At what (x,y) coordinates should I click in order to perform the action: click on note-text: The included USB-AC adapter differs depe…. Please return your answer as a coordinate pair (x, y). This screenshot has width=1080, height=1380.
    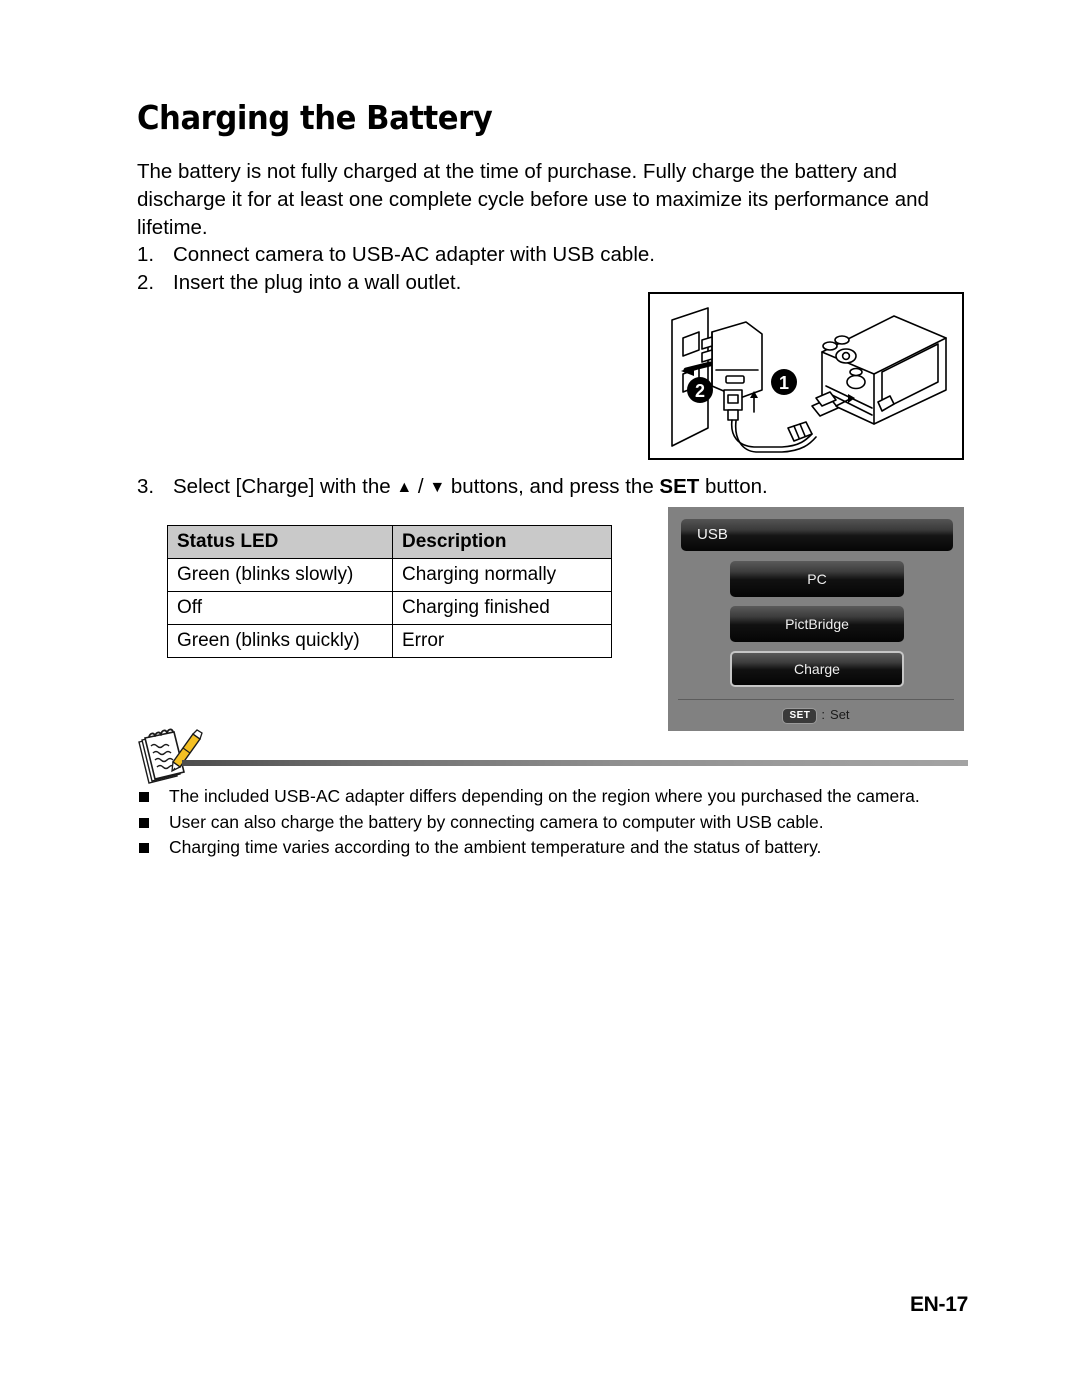
    Looking at the image, I should click on (544, 796).